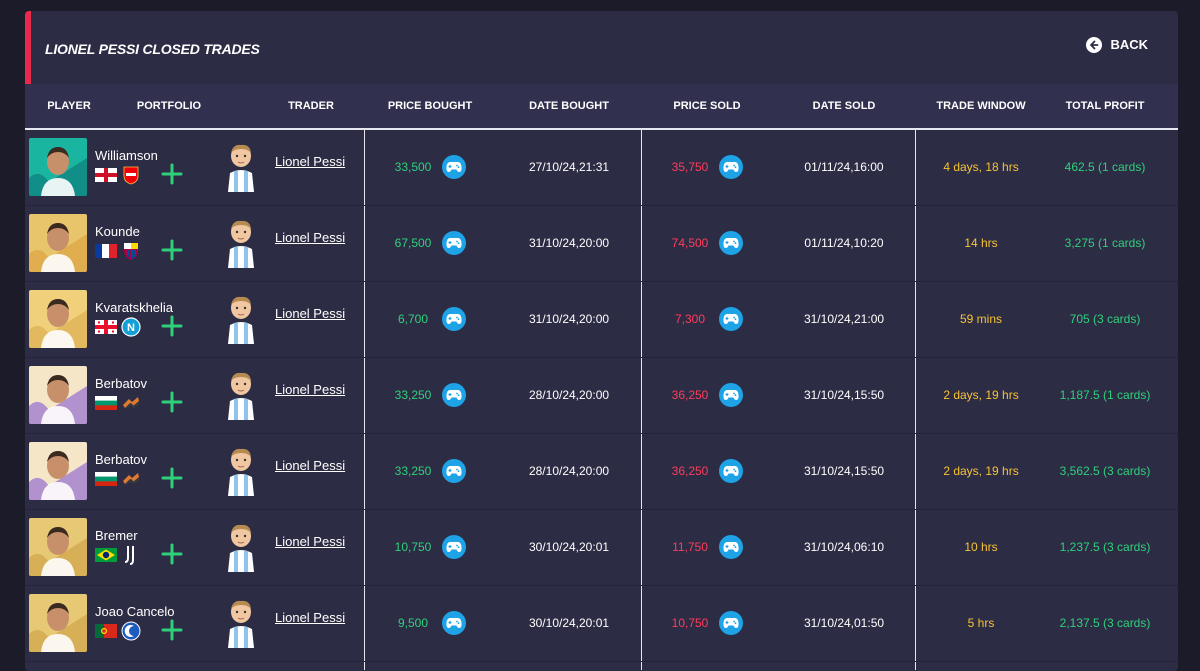 The image size is (1200, 671). I want to click on price-sold: 36,250, so click(690, 395).